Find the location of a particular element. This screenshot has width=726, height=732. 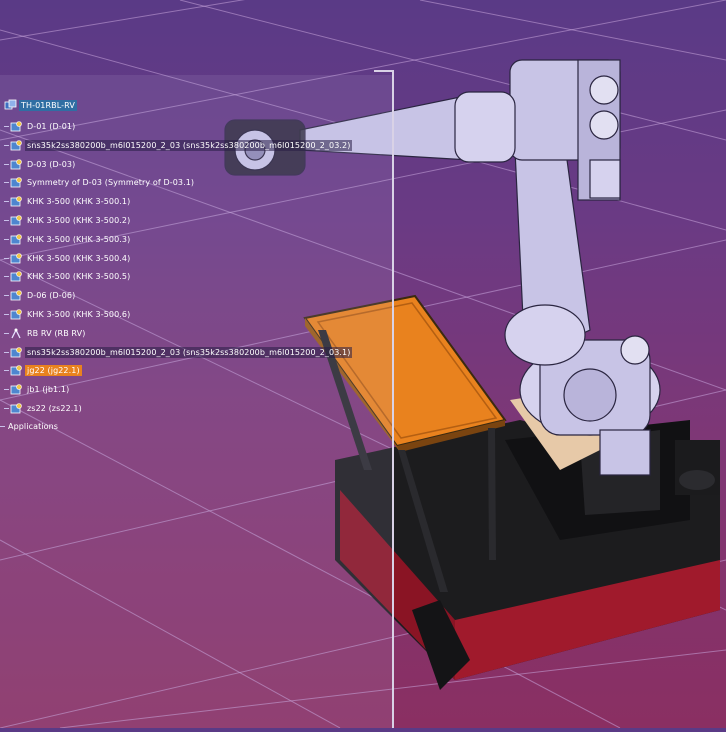

tree-item-label: KHK 3-500 (KHK 3-500.3) is located at coordinates (79, 239).